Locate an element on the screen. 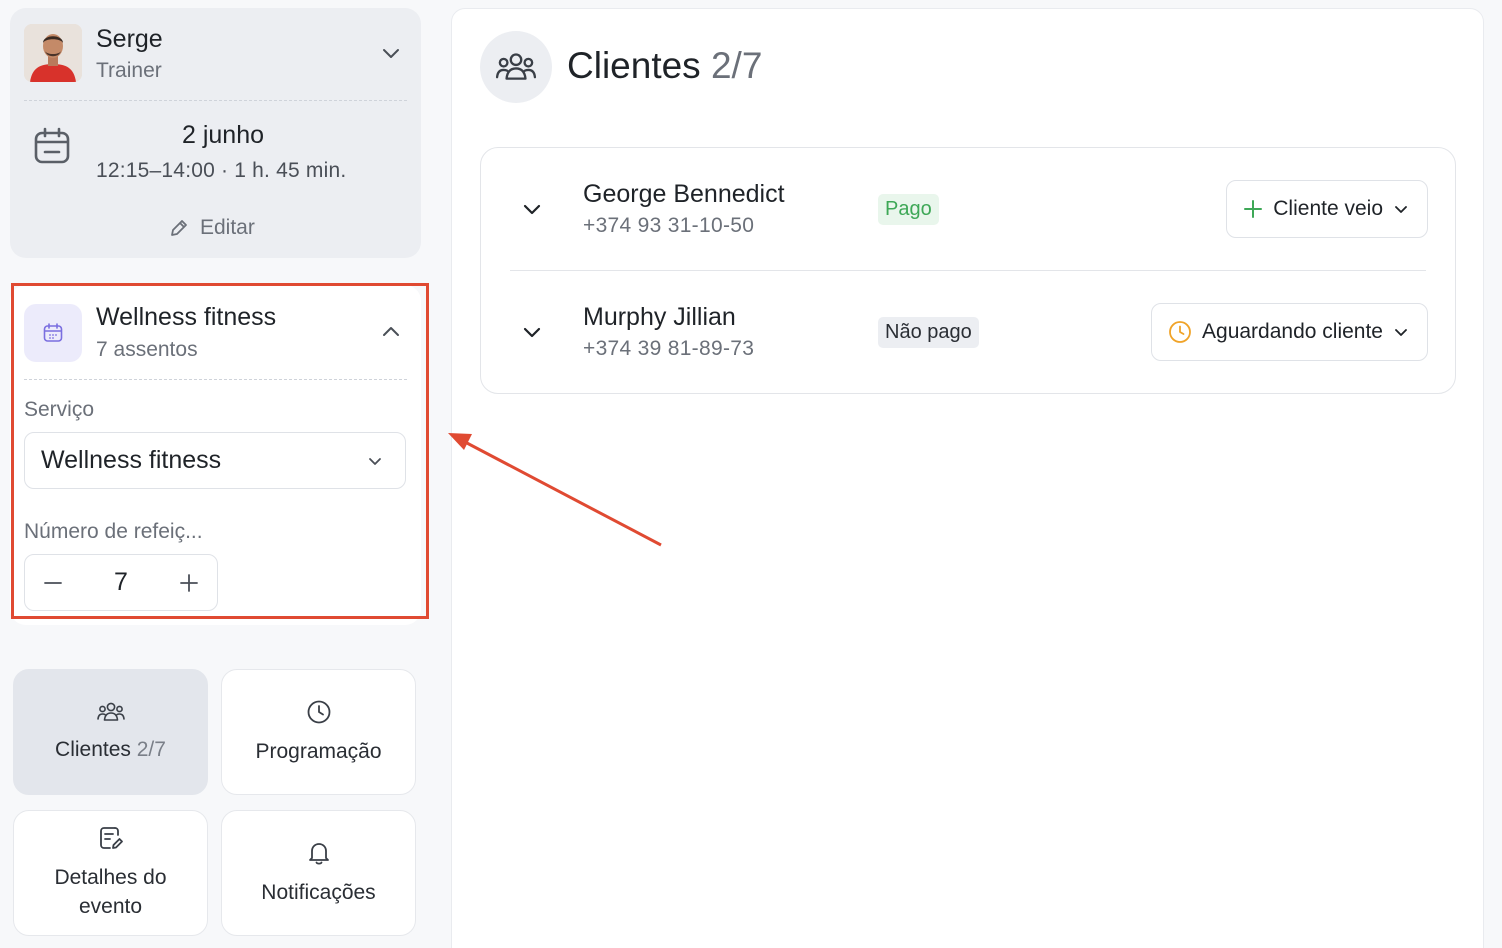 The image size is (1502, 948). attendance-status-label: Aguardando cliente is located at coordinates (1292, 331).